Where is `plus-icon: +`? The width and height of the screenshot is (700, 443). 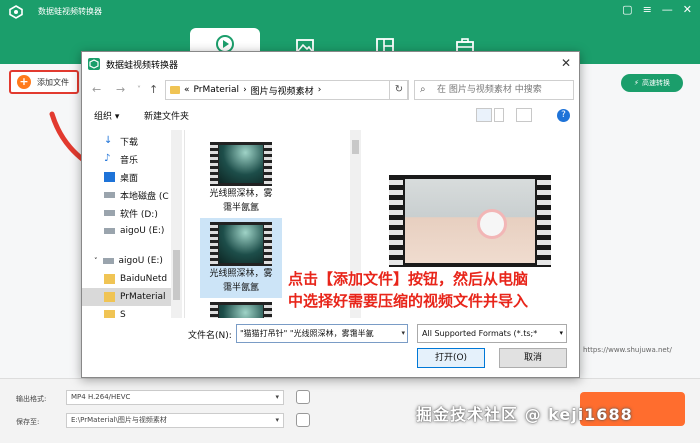
plus-icon: + is located at coordinates (24, 82).